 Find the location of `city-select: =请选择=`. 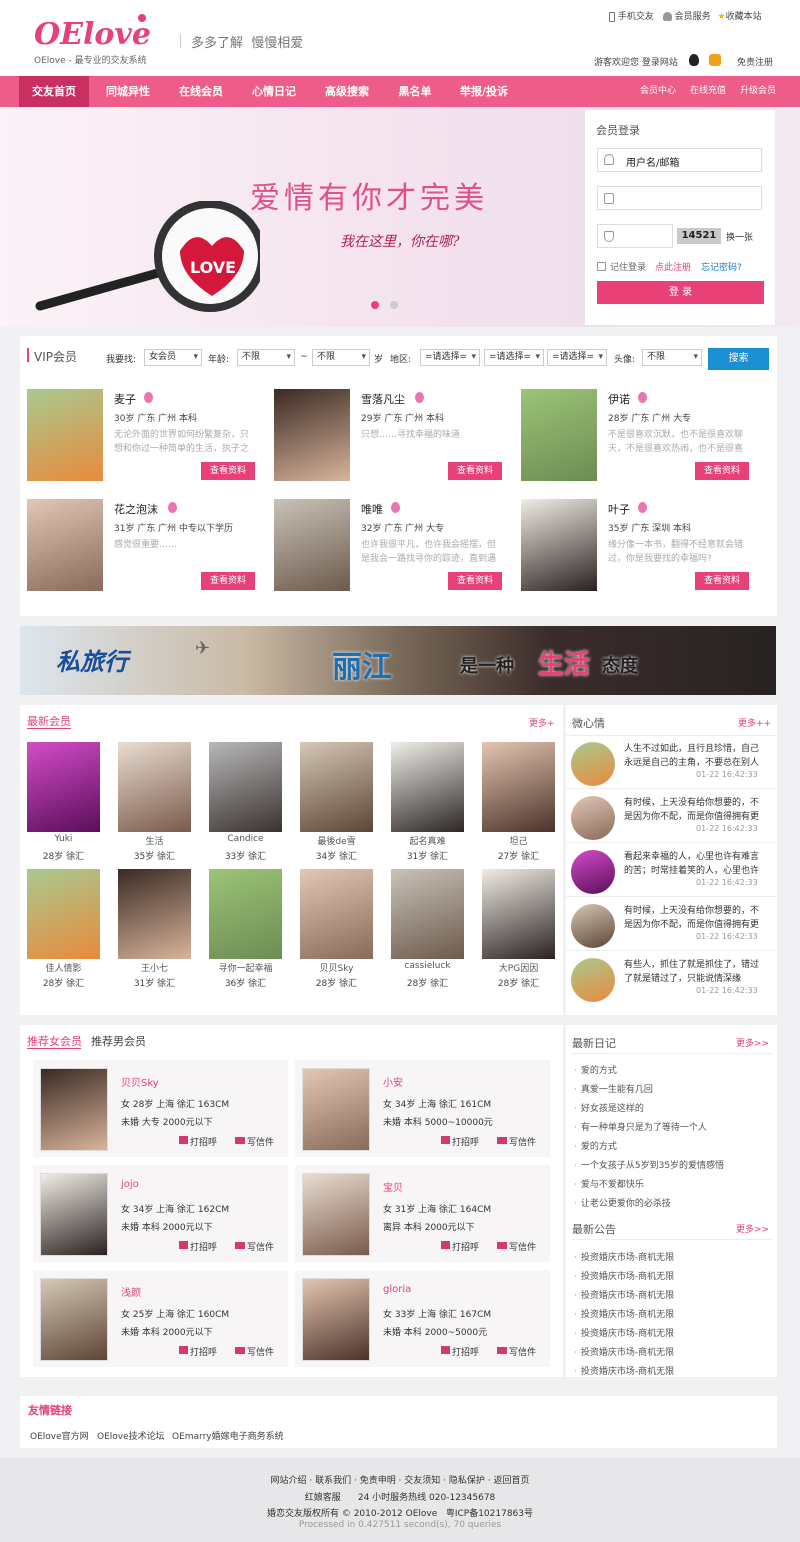

city-select: =请选择= is located at coordinates (514, 357).